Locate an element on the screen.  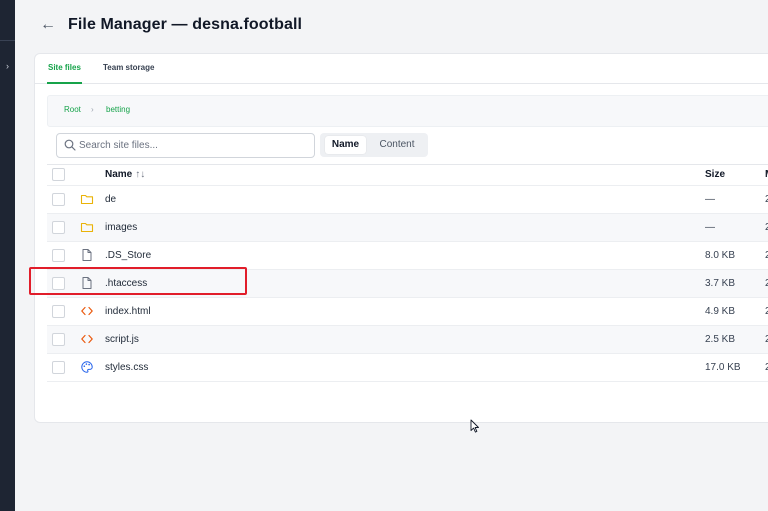
sidebar-divider is located at coordinates (7, 40).